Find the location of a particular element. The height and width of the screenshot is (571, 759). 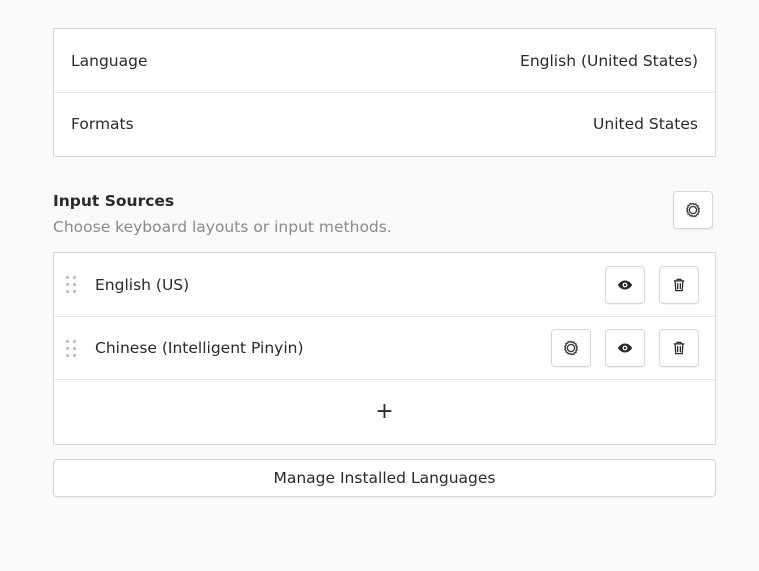

language-value: English (United States) is located at coordinates (609, 60).